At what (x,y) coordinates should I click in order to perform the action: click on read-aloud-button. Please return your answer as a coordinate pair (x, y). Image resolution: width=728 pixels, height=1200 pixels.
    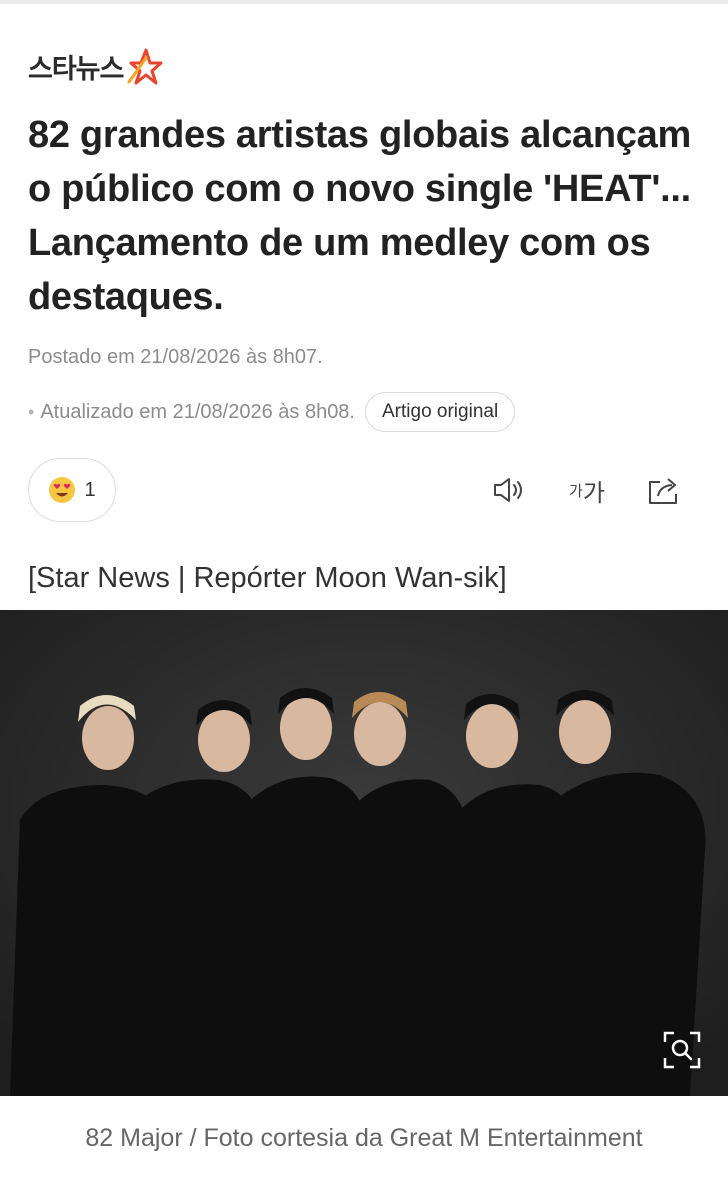
    Looking at the image, I should click on (510, 490).